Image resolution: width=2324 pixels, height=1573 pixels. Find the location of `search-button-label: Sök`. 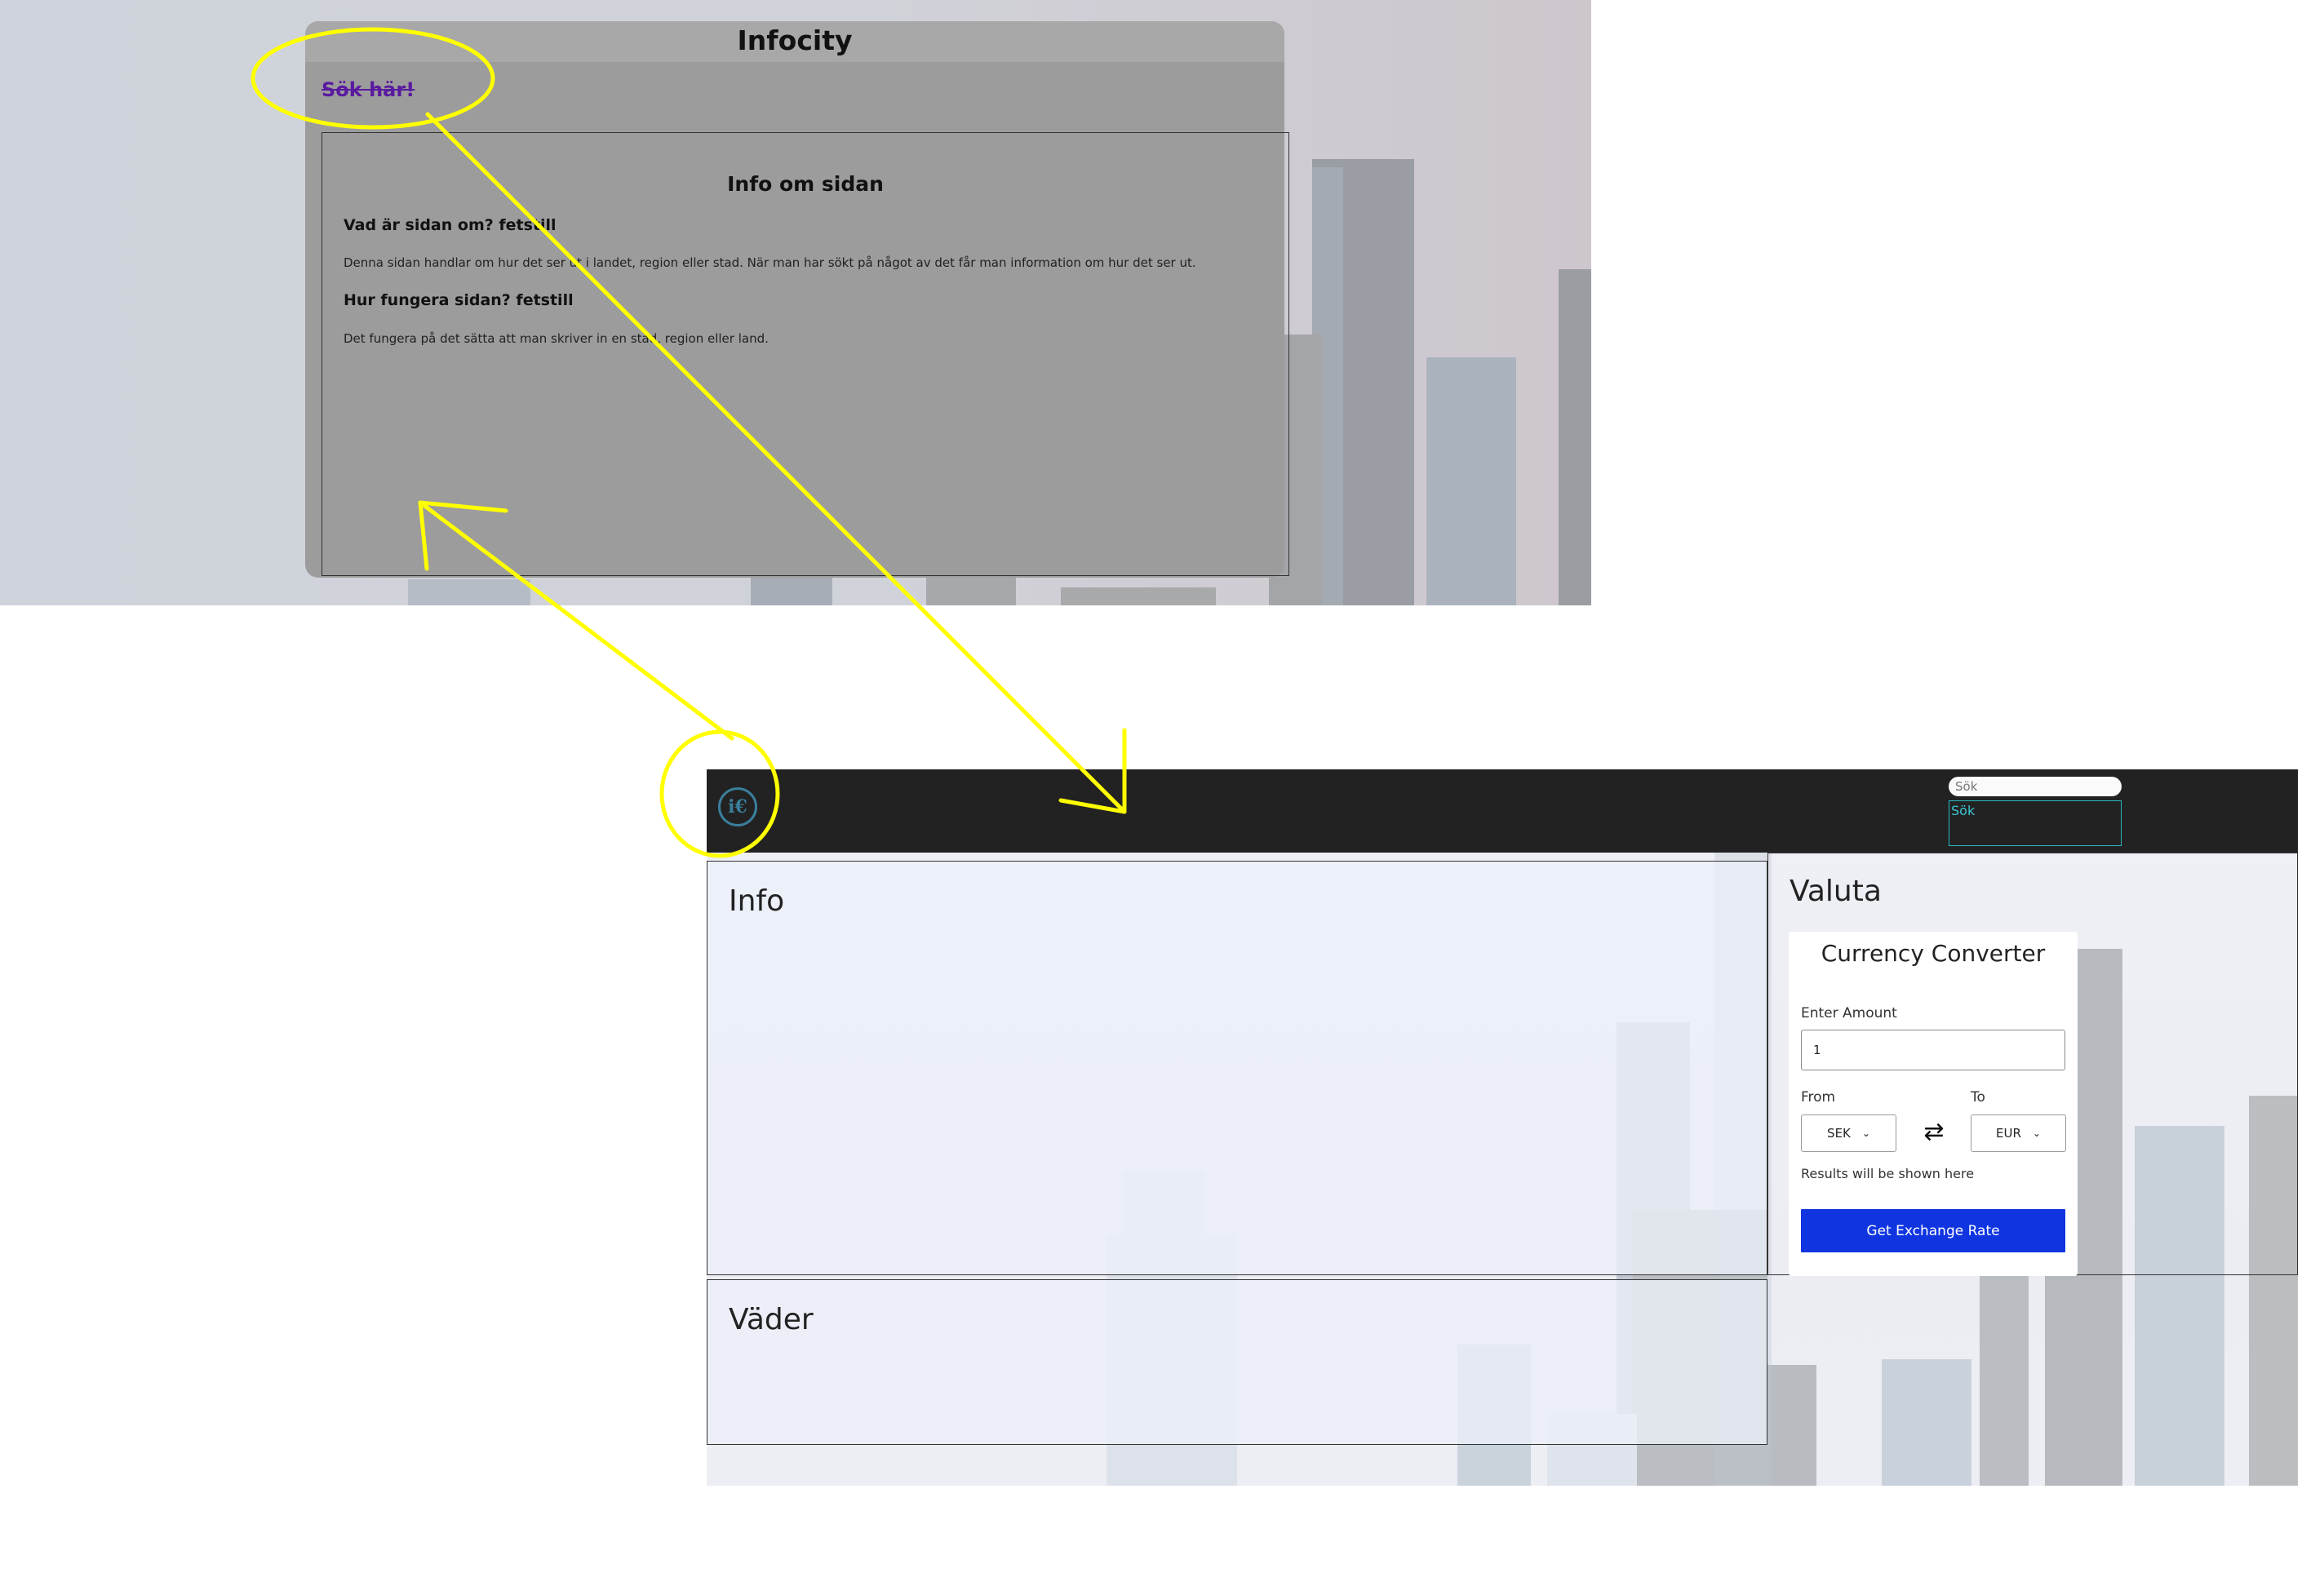

search-button-label: Sök is located at coordinates (1964, 810).